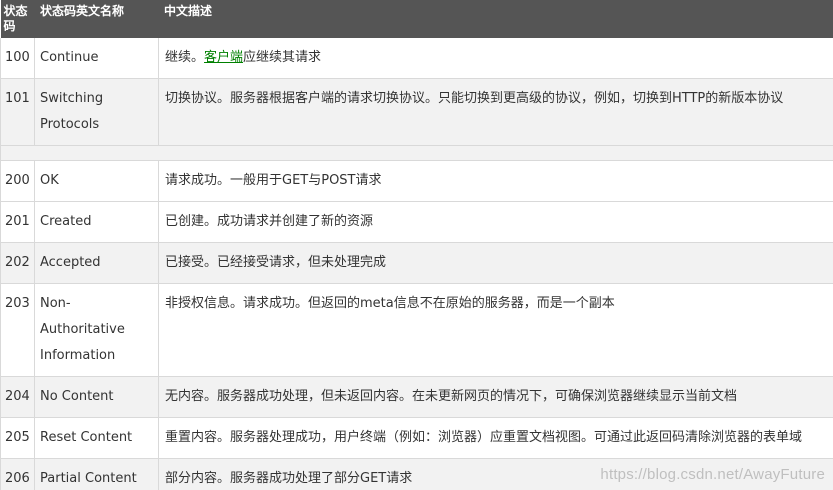 This screenshot has width=833, height=490. I want to click on status-name: Partial Content, so click(96, 474).